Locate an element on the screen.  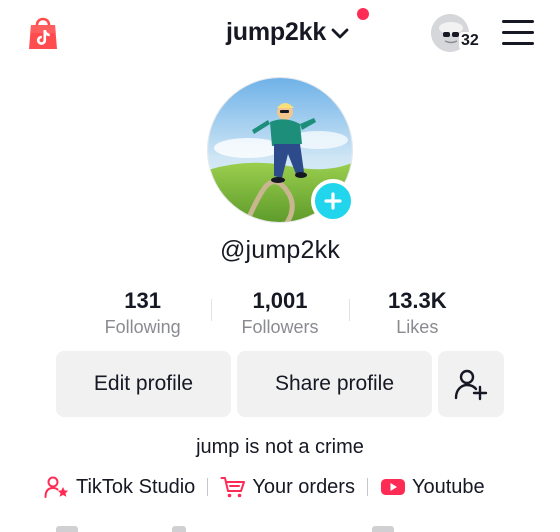
stat-label: Likes is located at coordinates (417, 327).